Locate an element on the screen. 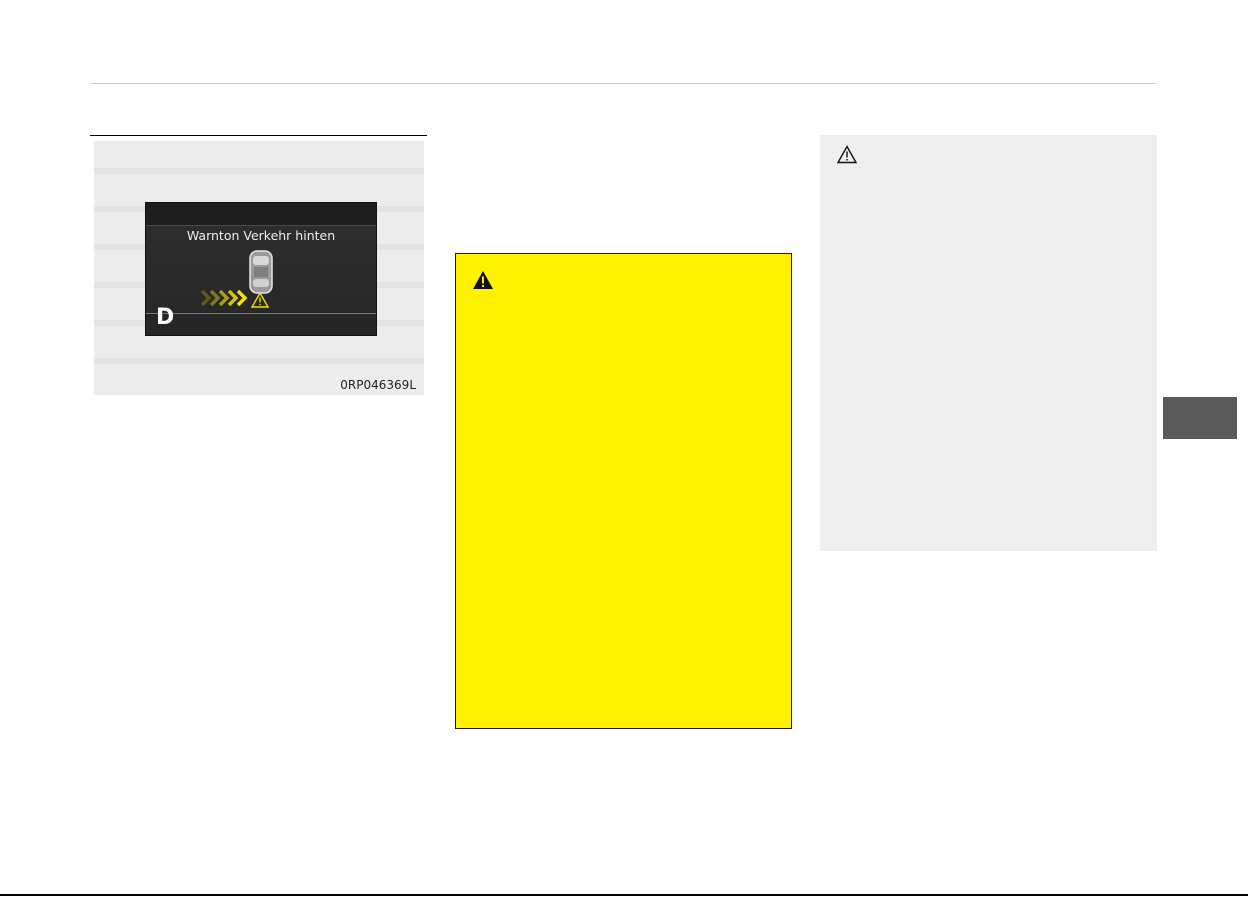 This screenshot has height=897, width=1248. bottom-rule is located at coordinates (624, 895).